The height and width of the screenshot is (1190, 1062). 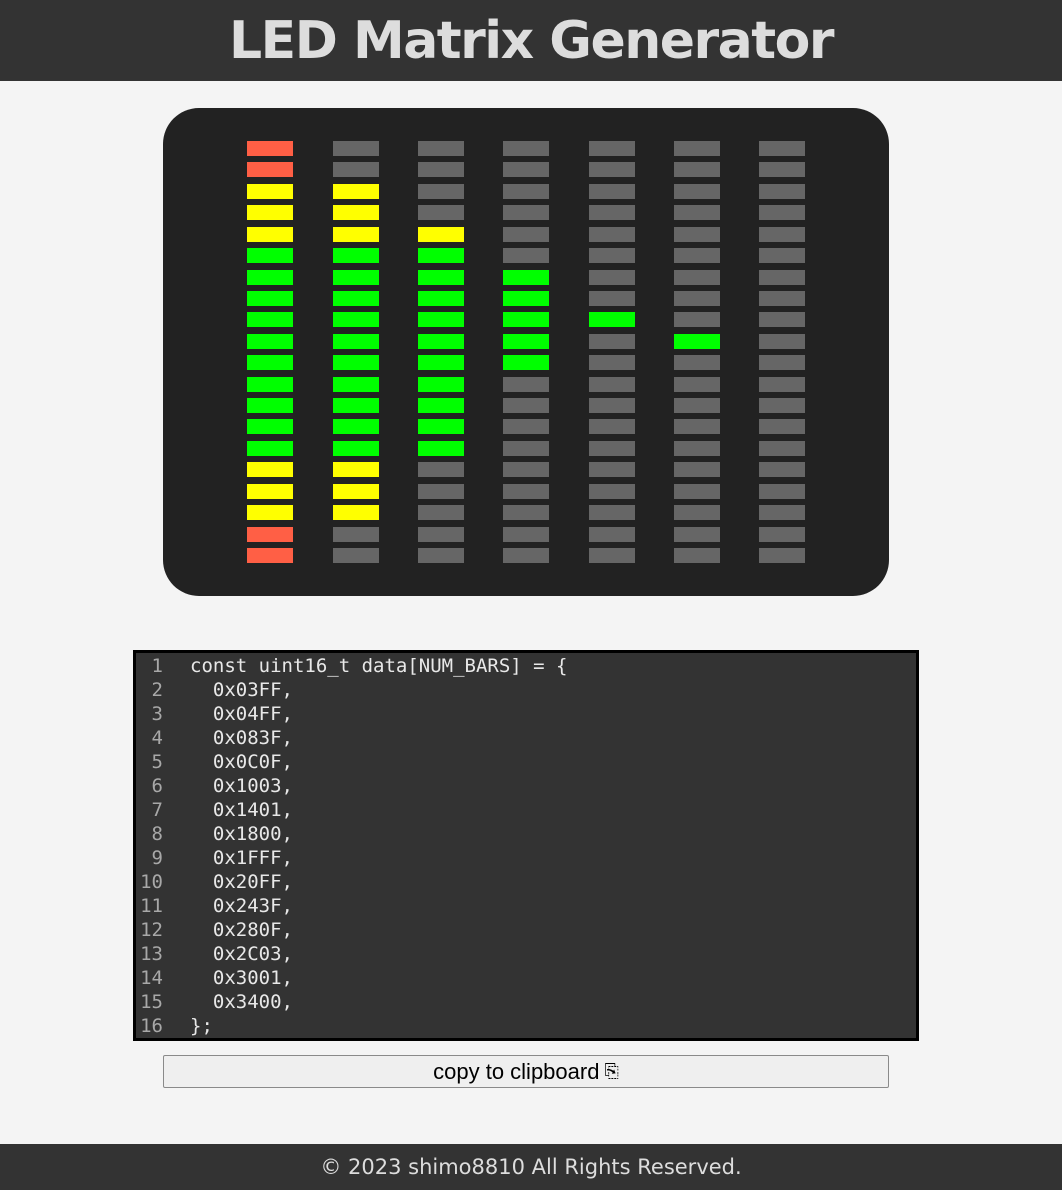 What do you see at coordinates (526, 1071) in the screenshot?
I see `copy-to-clipboard-button: copy to clipboard ⎘` at bounding box center [526, 1071].